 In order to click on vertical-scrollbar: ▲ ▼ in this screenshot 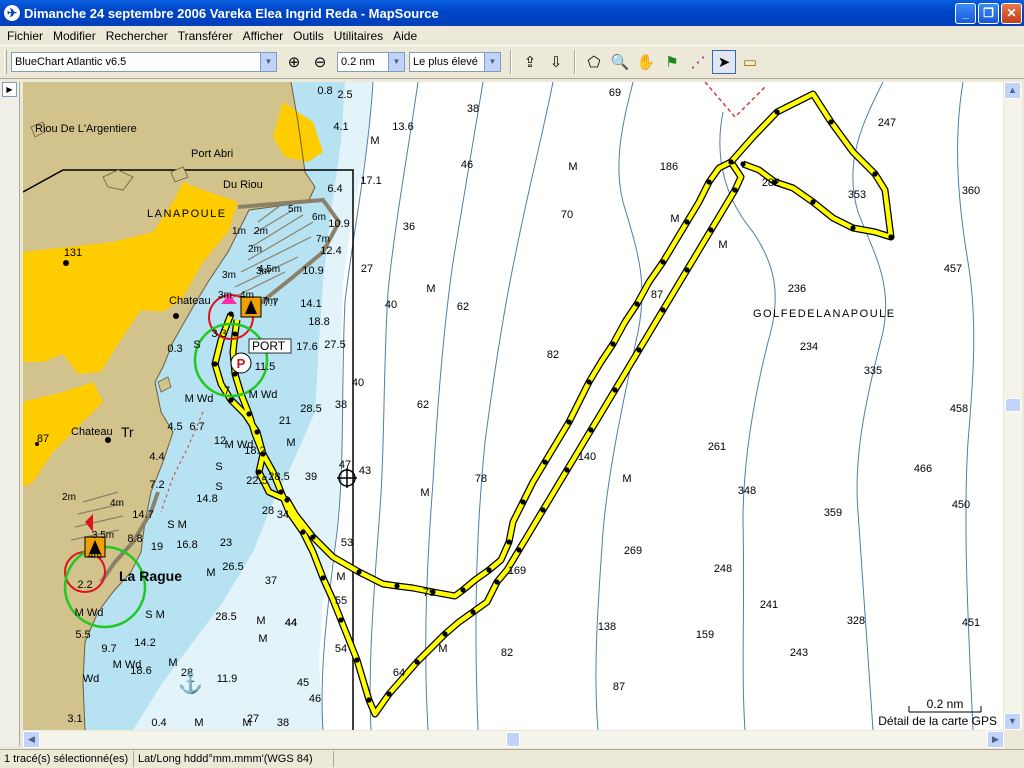, I will do `click(1013, 406)`.